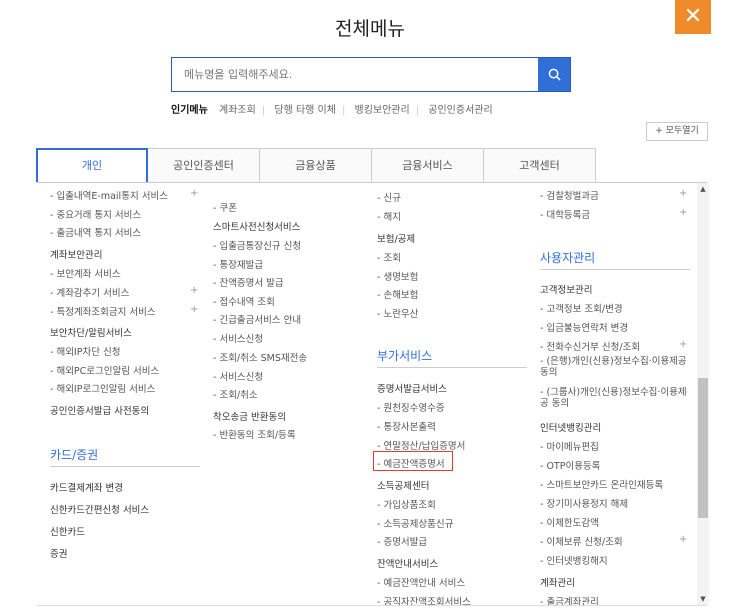  I want to click on menu-item-highlighted: 예금잔액증명서, so click(410, 463).